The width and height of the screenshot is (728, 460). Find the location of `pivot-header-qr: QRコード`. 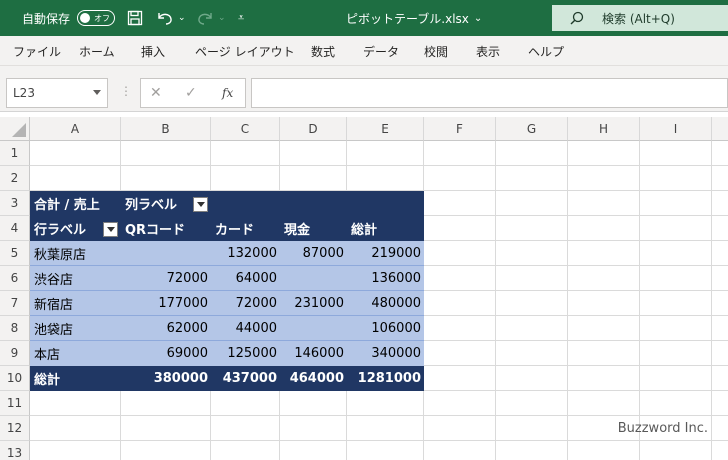

pivot-header-qr: QRコード is located at coordinates (166, 228).